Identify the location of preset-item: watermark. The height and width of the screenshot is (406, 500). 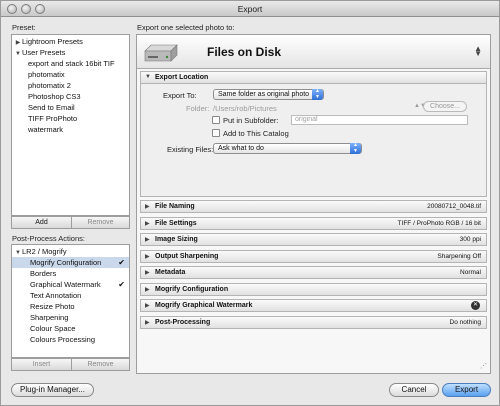
(70, 129).